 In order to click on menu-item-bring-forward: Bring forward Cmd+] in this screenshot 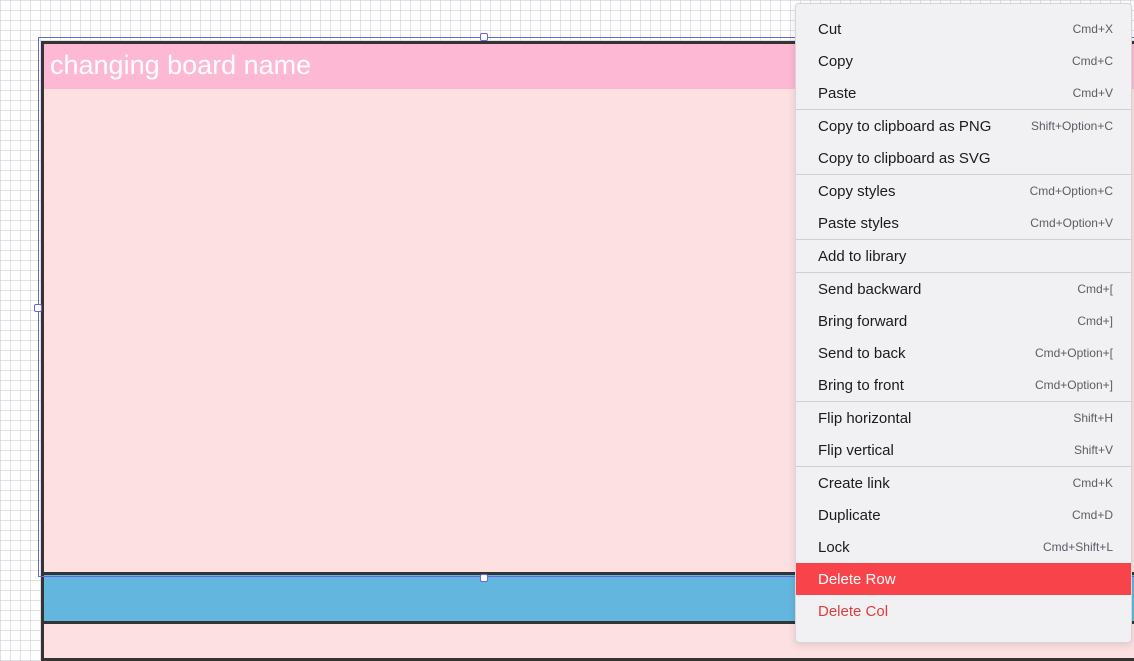, I will do `click(963, 321)`.